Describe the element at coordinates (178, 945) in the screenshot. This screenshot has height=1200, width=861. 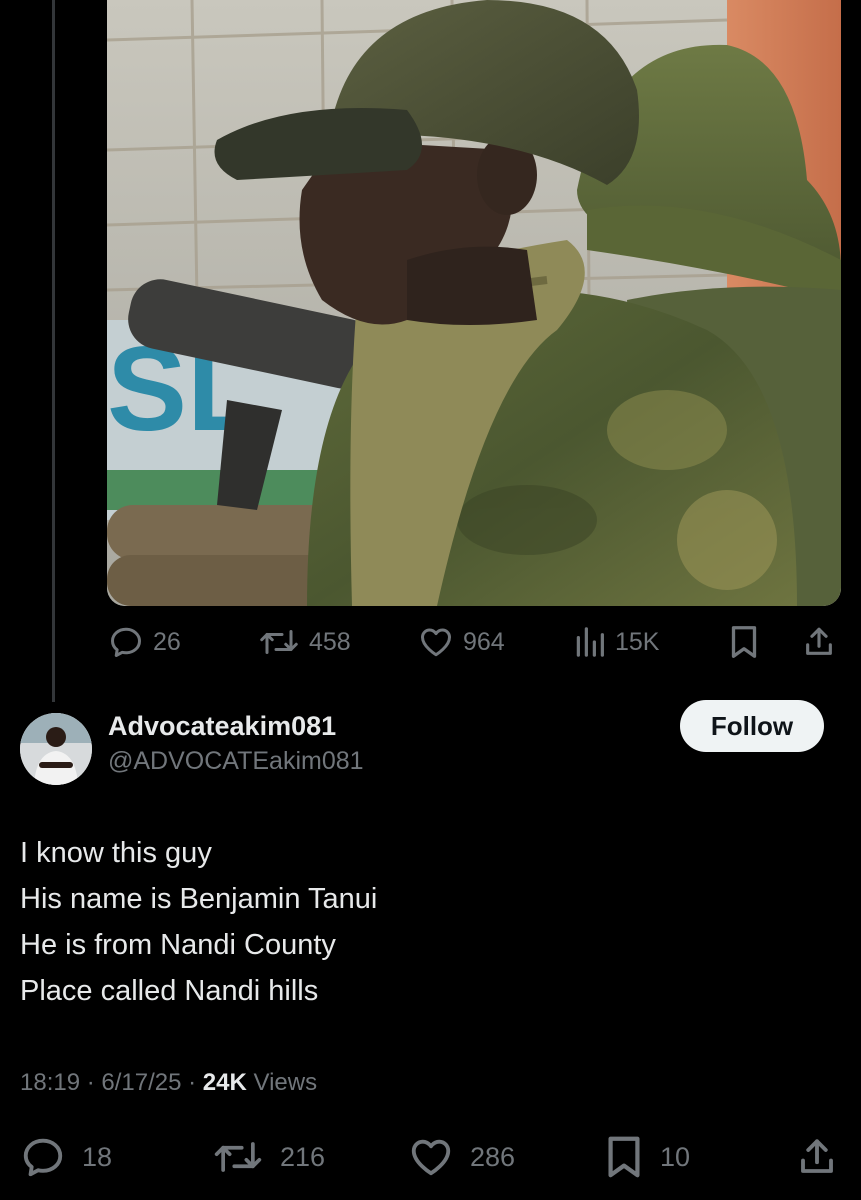
I see `tweet-text-line: He is from Nandi County` at that location.